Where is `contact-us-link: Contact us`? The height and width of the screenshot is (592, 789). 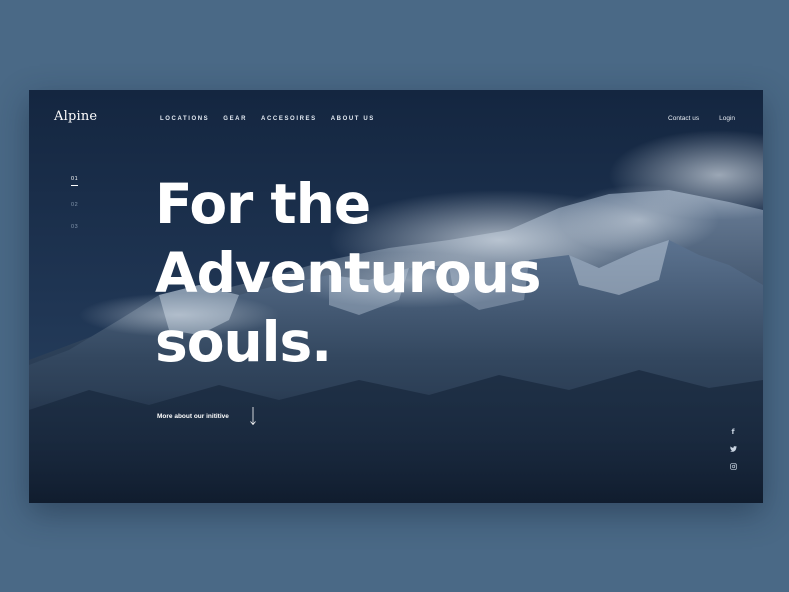
contact-us-link: Contact us is located at coordinates (683, 118).